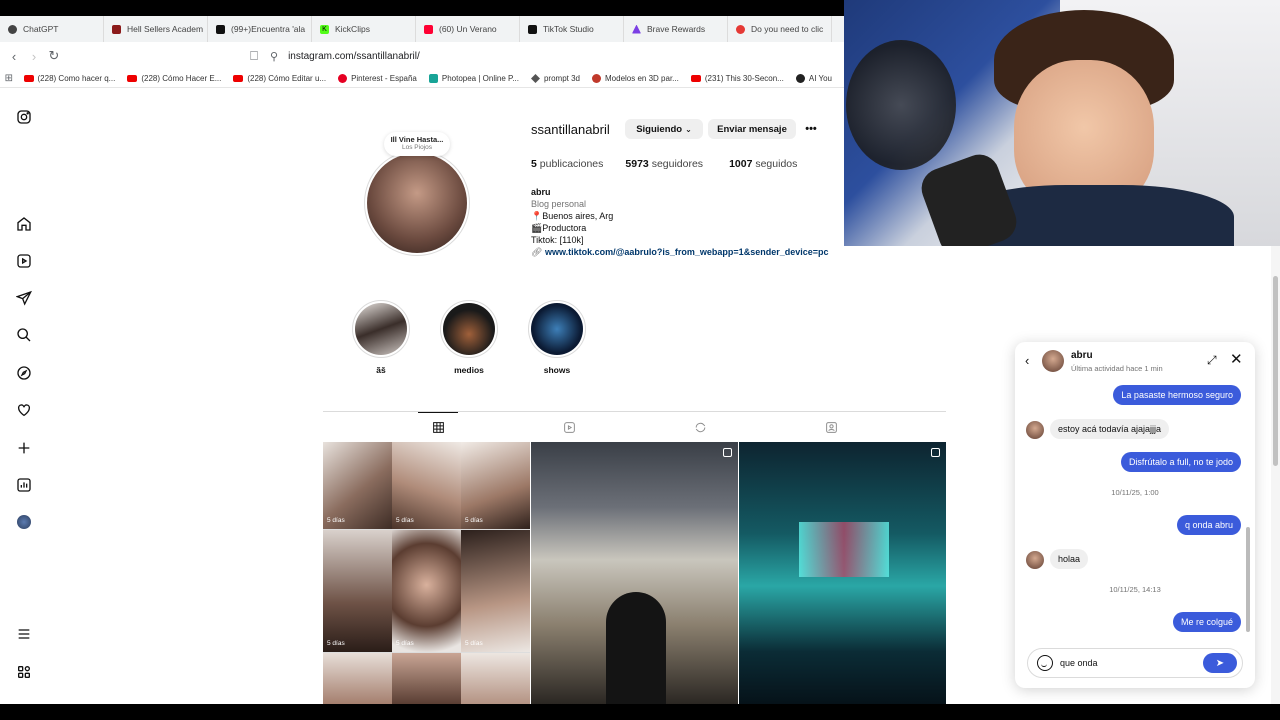 The image size is (1280, 720). Describe the element at coordinates (364, 29) in the screenshot. I see `browser-tab: K KickClips` at that location.